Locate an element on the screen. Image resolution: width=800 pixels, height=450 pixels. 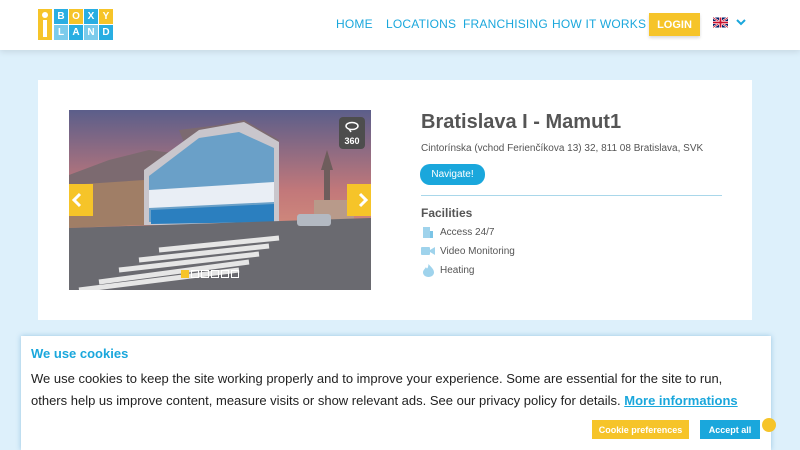
facility-item: Heating is located at coordinates (447, 270).